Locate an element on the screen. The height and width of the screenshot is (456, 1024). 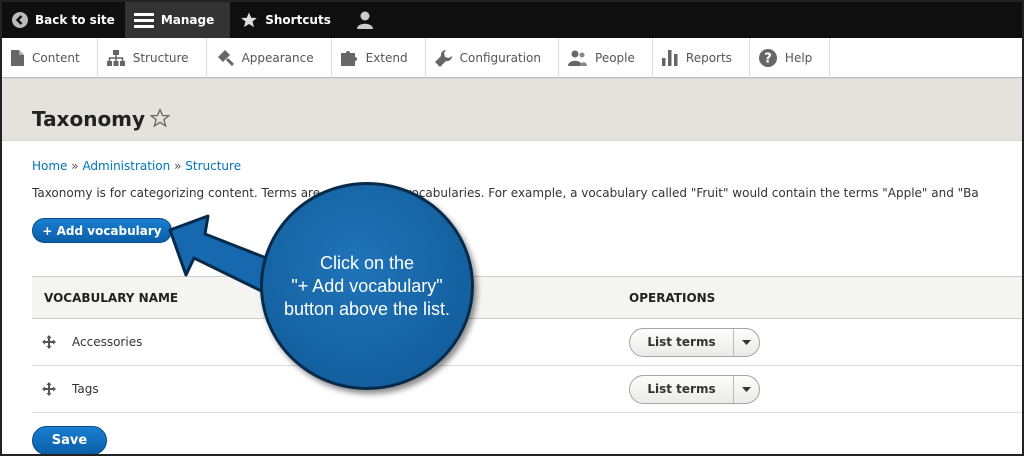
callout-line: button above the list. is located at coordinates (367, 308).